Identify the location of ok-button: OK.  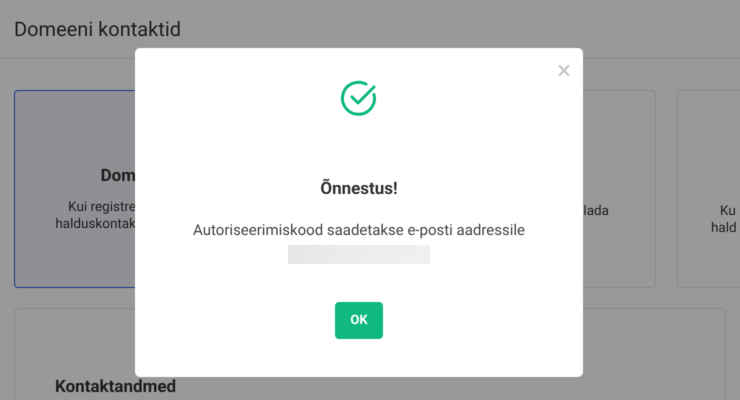
(359, 320).